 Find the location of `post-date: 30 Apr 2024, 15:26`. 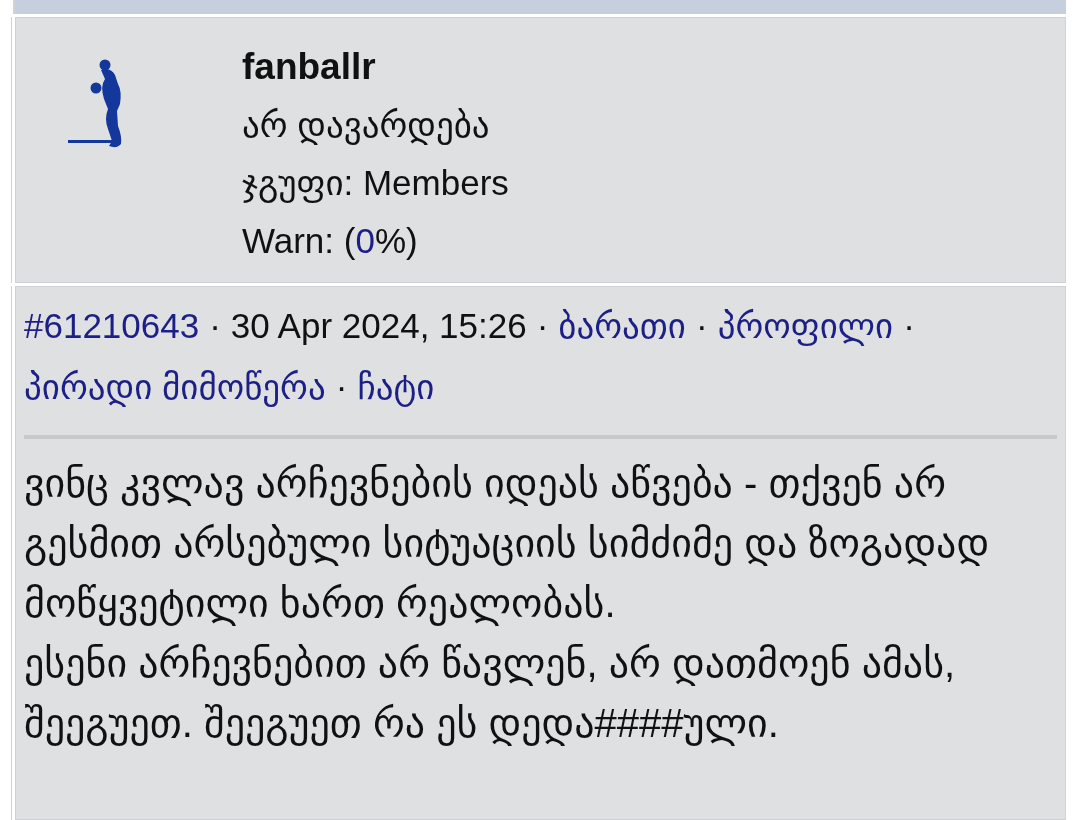

post-date: 30 Apr 2024, 15:26 is located at coordinates (378, 326).